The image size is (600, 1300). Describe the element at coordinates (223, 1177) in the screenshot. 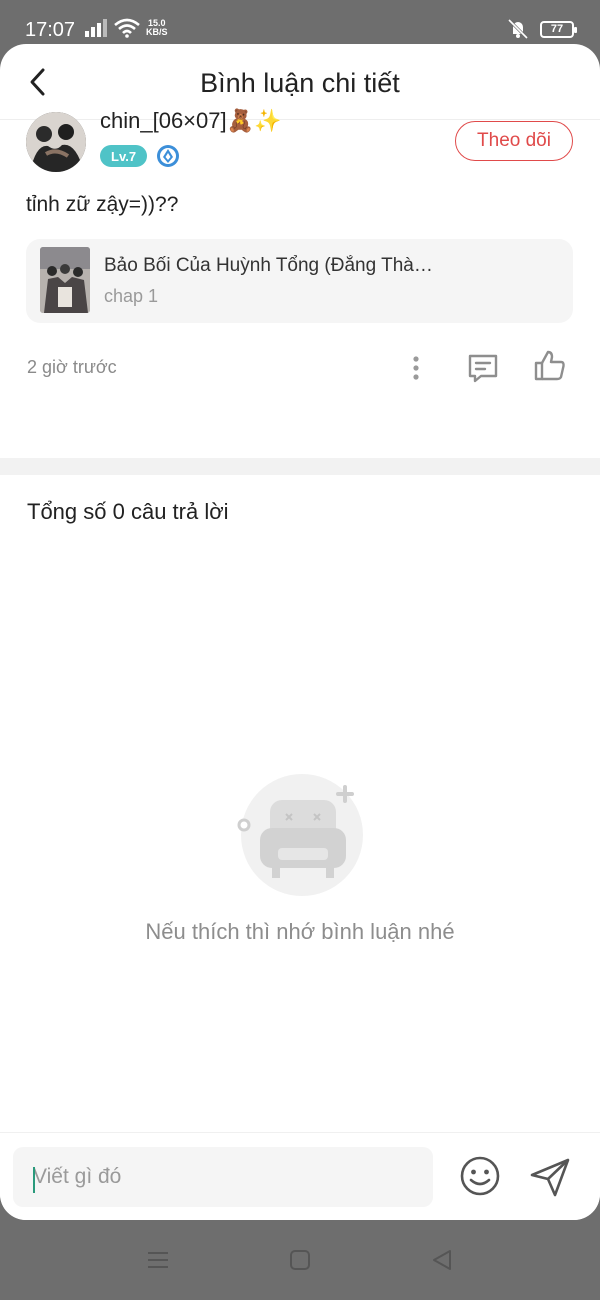

I see `comment-input` at that location.